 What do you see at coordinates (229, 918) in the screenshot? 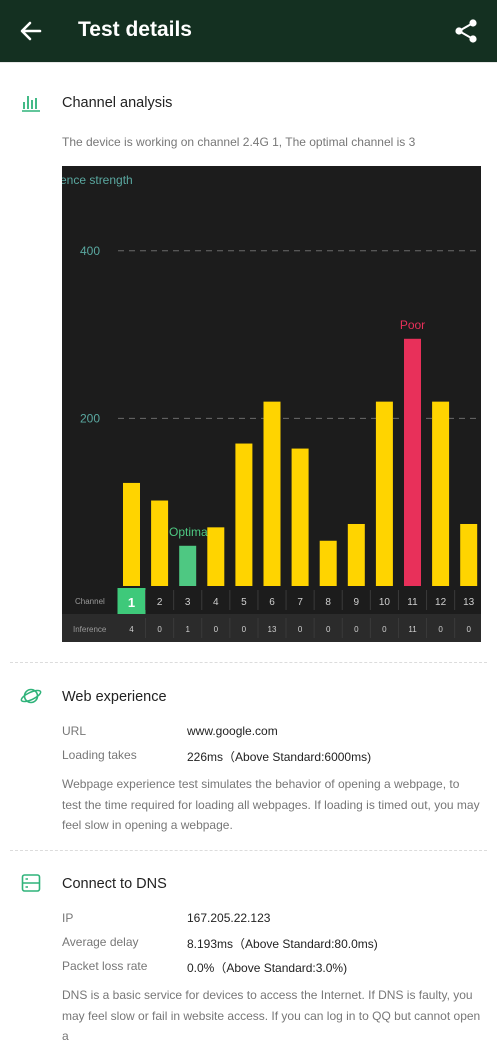
I see `ip-value: 167.205.22.123` at bounding box center [229, 918].